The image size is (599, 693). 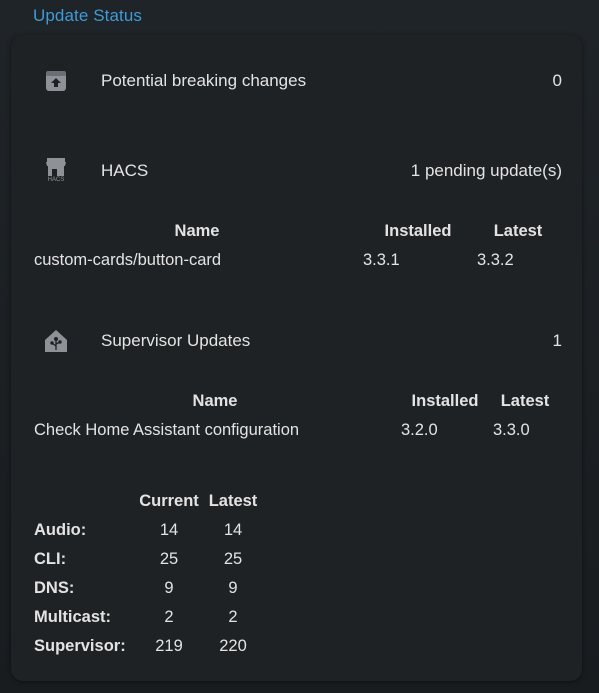 I want to click on current-version: 2, so click(x=169, y=617).